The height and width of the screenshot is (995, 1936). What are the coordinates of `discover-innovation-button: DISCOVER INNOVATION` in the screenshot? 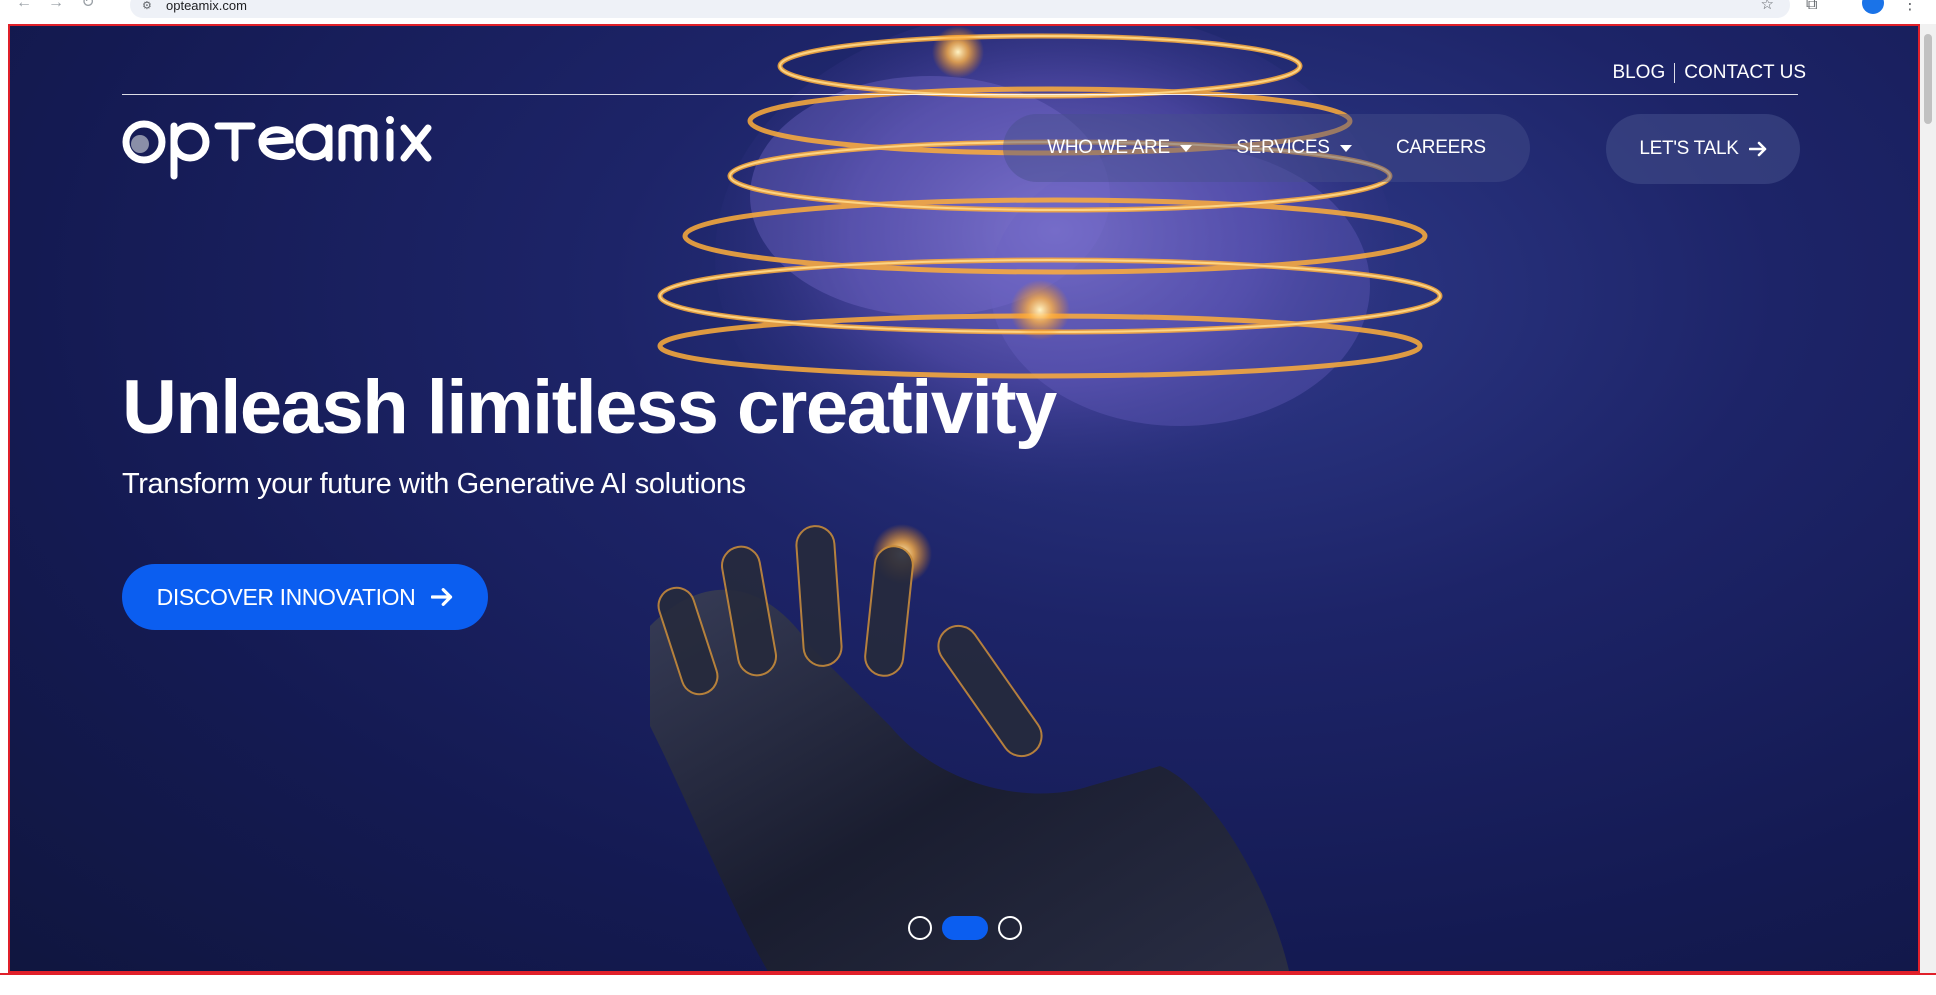 It's located at (305, 597).